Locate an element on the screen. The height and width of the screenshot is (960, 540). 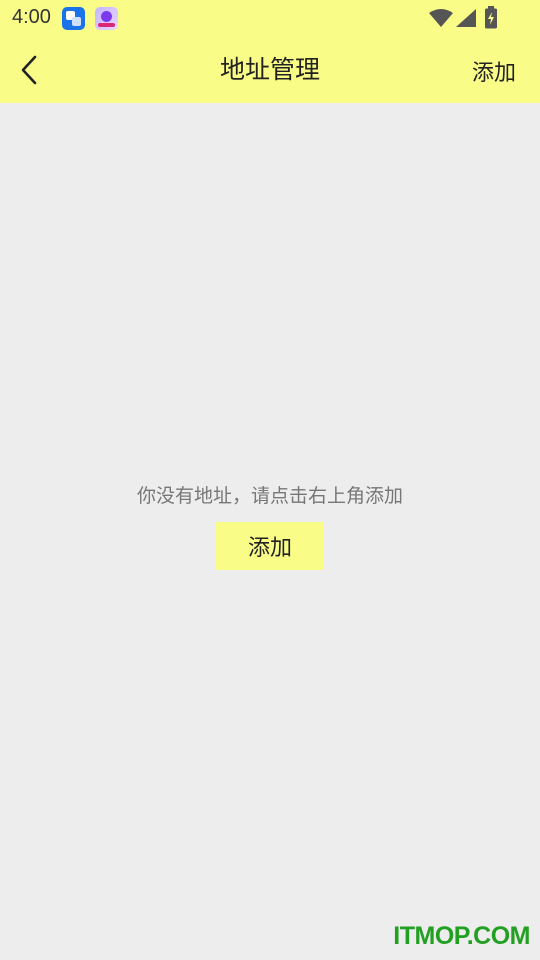
page-title: 地址管理 is located at coordinates (269, 69).